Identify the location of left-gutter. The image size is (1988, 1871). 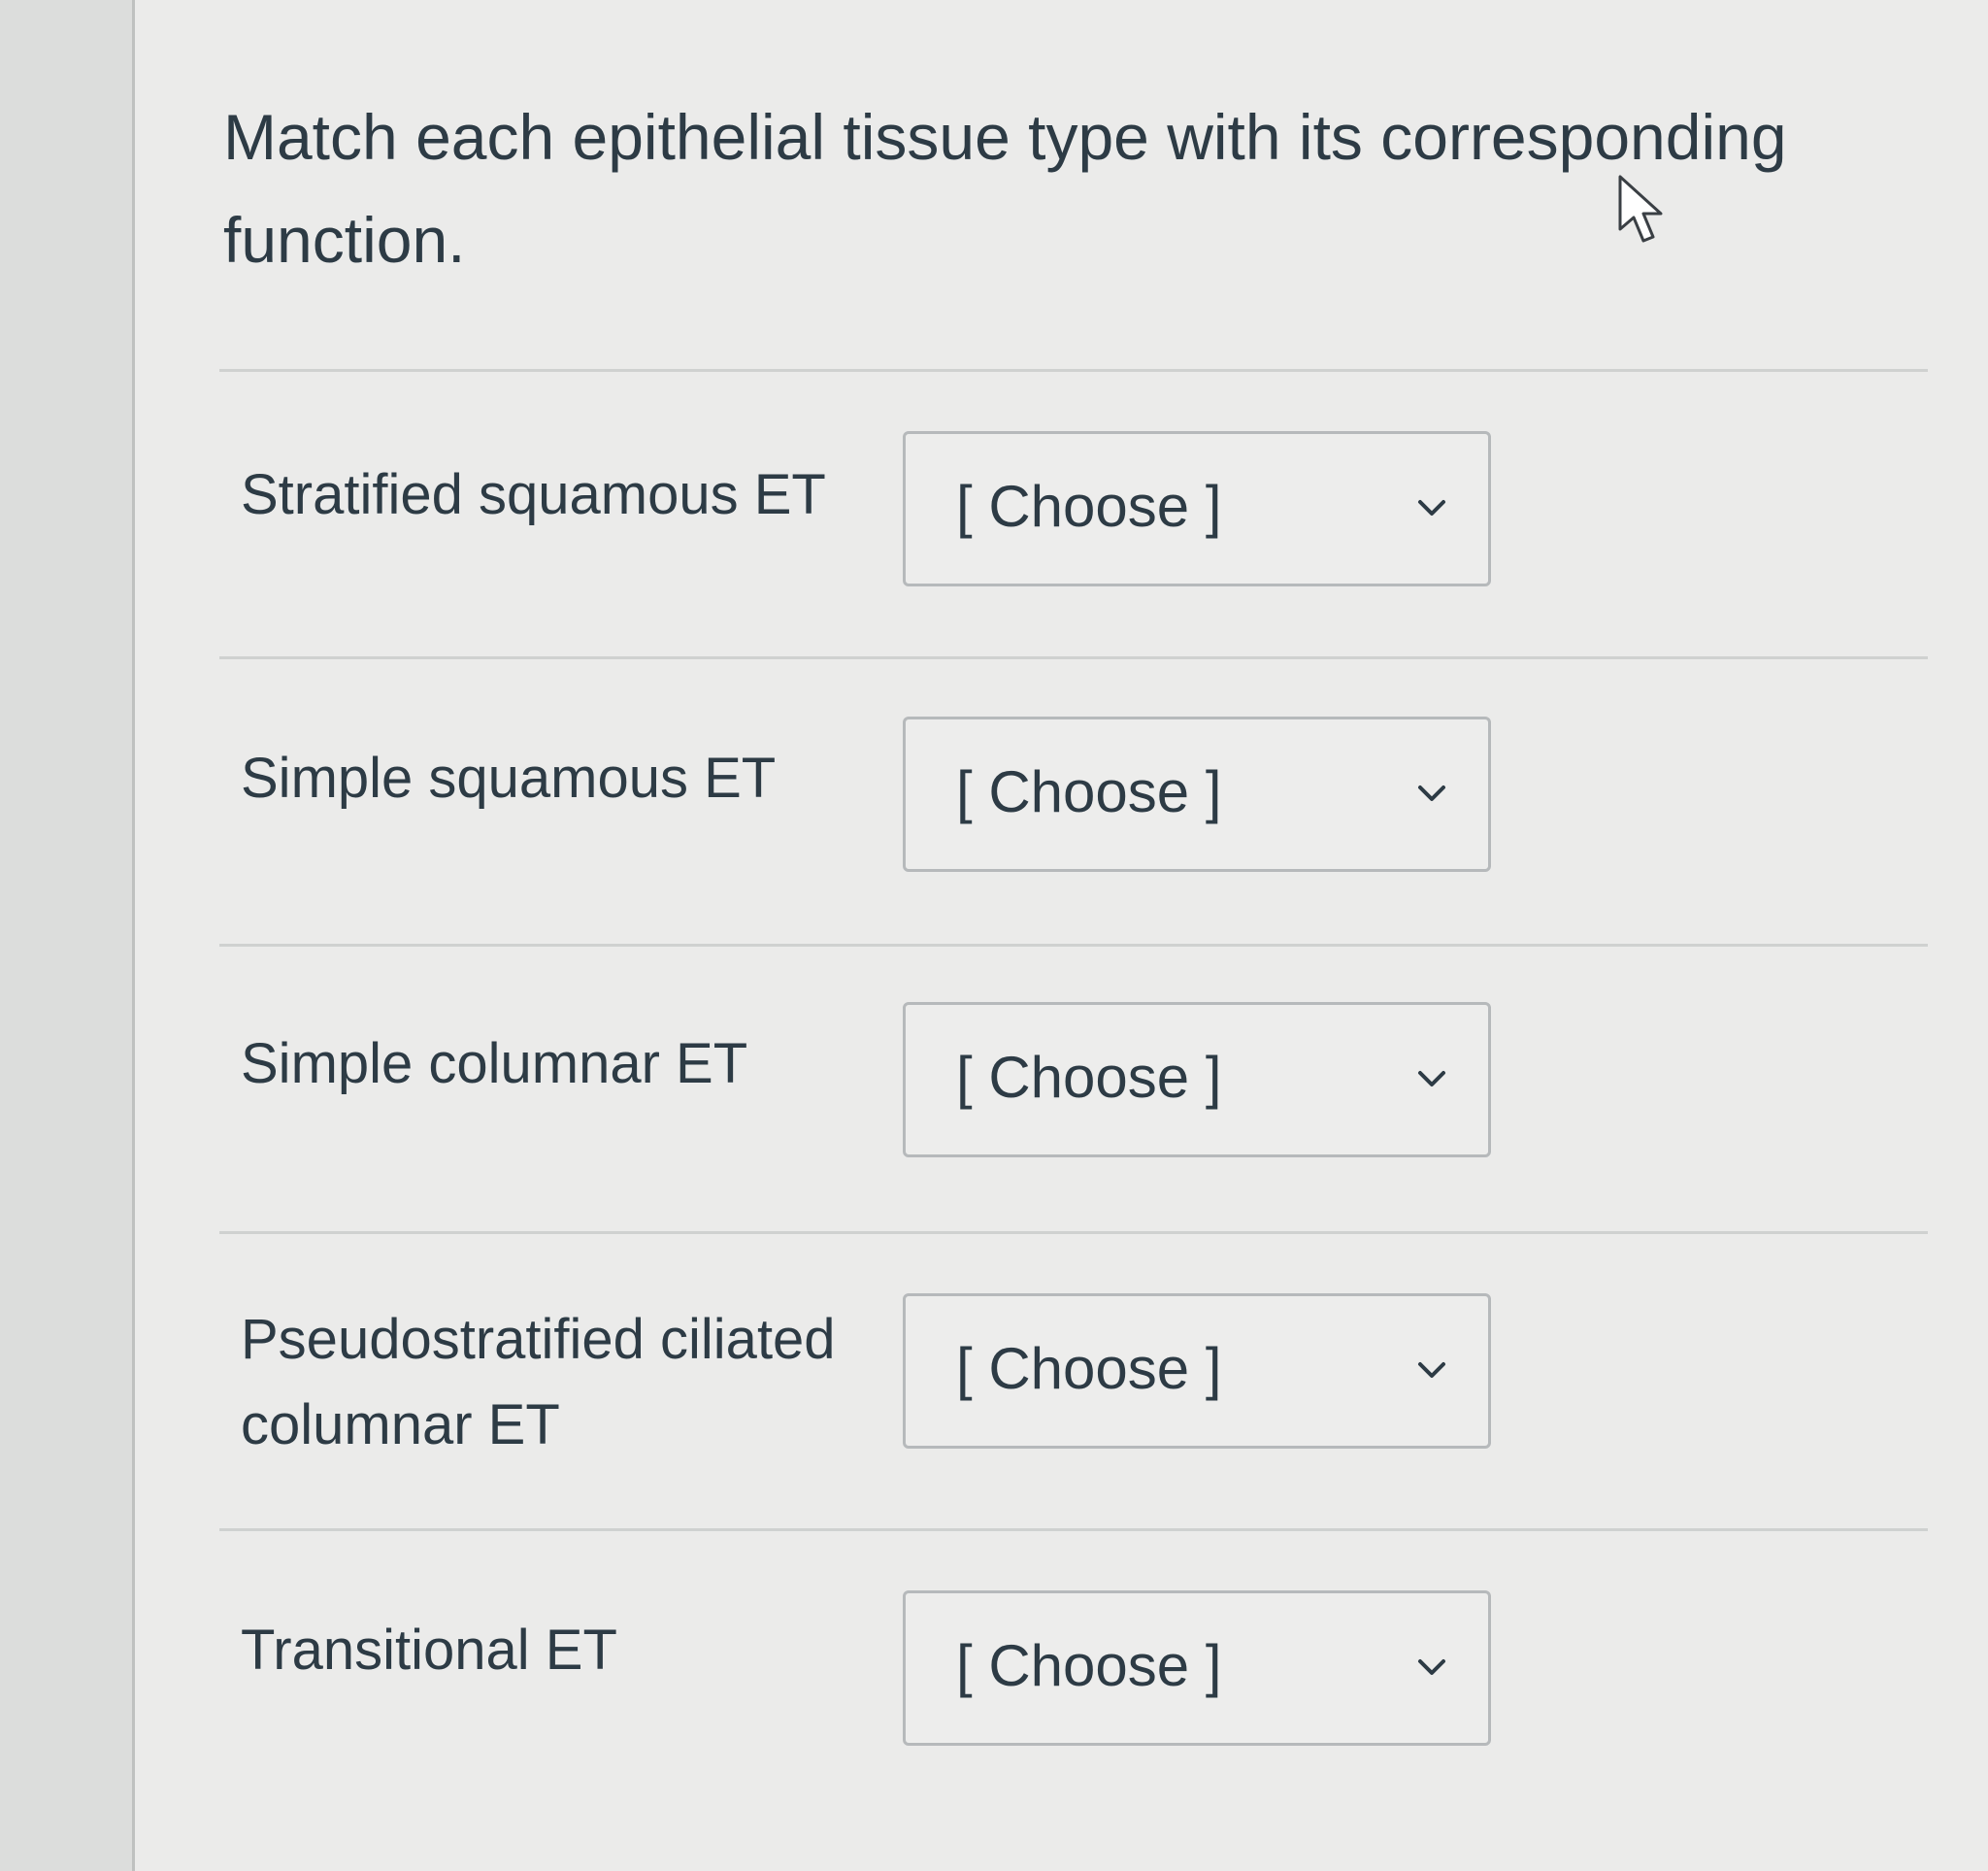
(67, 935).